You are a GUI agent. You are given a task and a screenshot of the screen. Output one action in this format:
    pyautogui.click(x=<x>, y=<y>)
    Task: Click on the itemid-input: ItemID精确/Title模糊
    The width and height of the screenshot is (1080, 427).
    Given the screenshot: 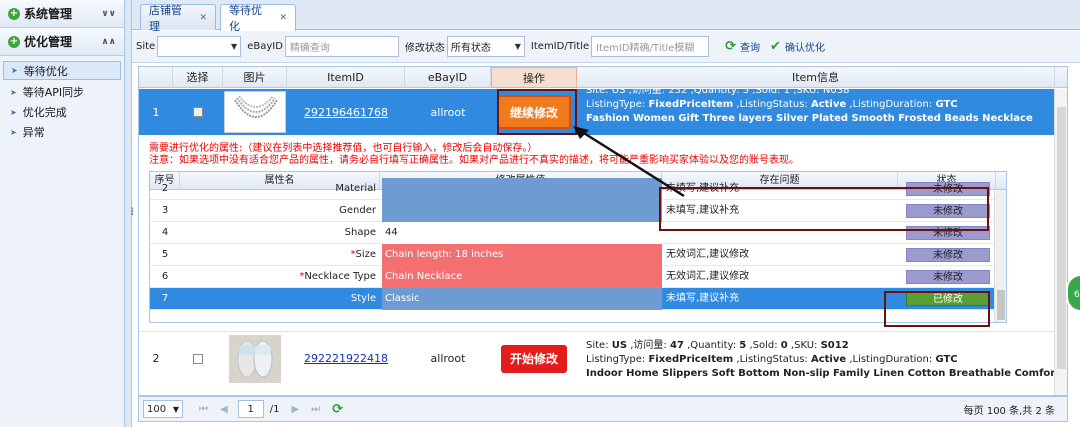 What is the action you would take?
    pyautogui.click(x=650, y=46)
    